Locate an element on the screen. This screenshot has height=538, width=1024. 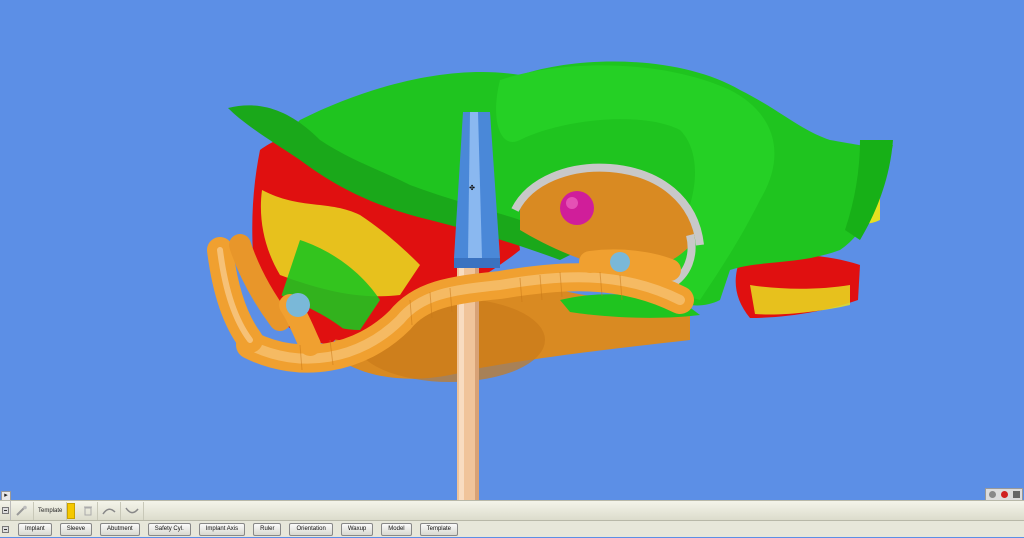
toolbar-collapse-icon is located at coordinates (5, 510).